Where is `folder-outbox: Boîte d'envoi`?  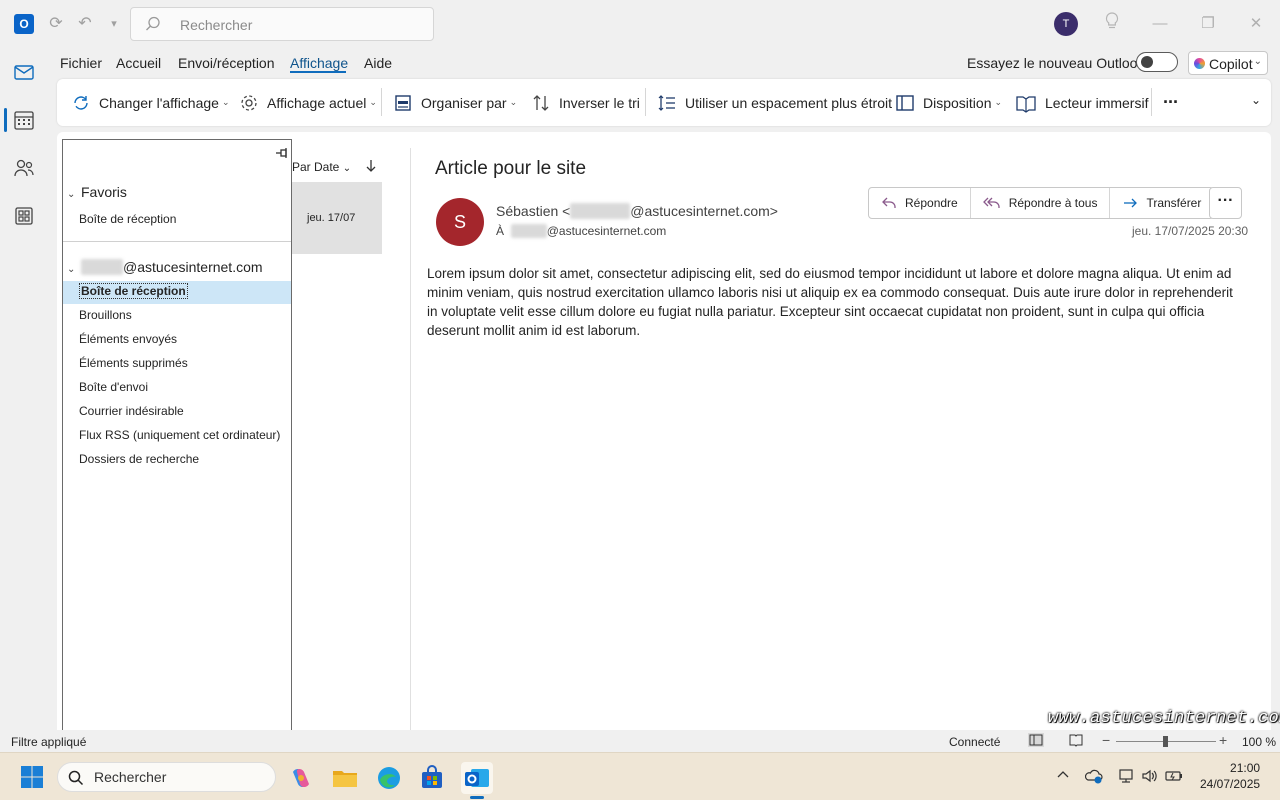 folder-outbox: Boîte d'envoi is located at coordinates (113, 387).